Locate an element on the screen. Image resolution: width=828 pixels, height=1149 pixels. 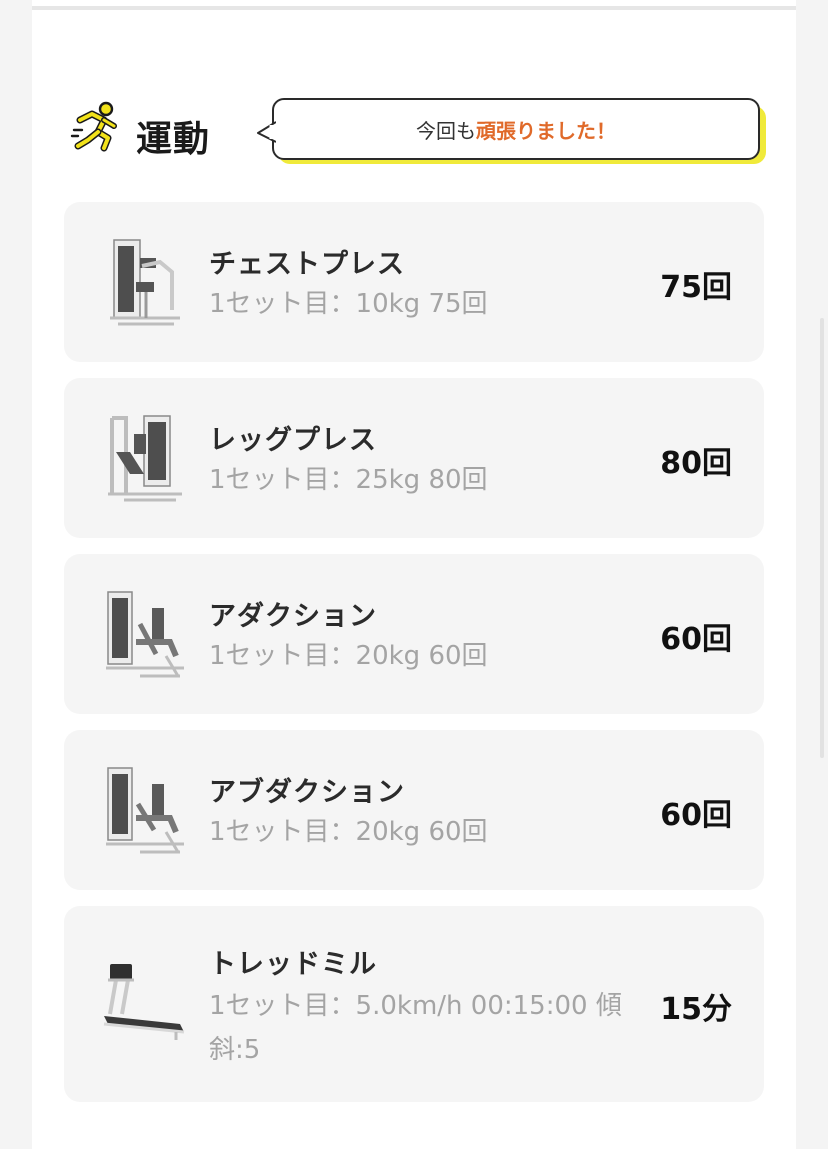
speech-bubble: 今回も 頑張りました！ is located at coordinates (512, 133).